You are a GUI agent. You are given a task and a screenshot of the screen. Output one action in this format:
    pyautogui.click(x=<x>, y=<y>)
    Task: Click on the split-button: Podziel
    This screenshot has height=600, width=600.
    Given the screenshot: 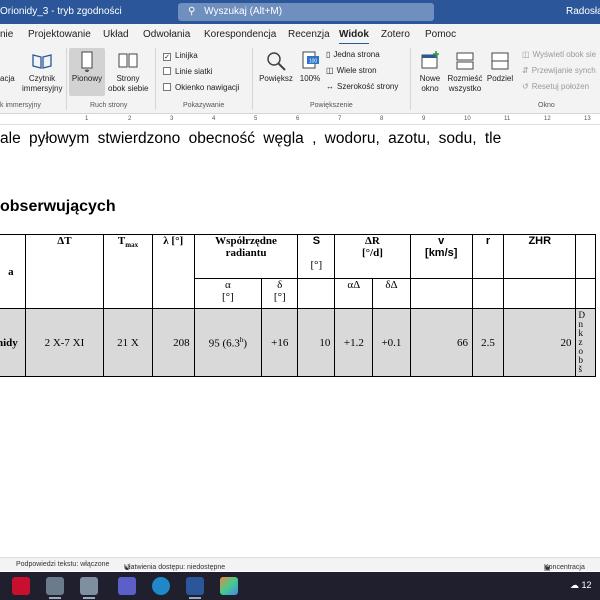 What is the action you would take?
    pyautogui.click(x=500, y=67)
    